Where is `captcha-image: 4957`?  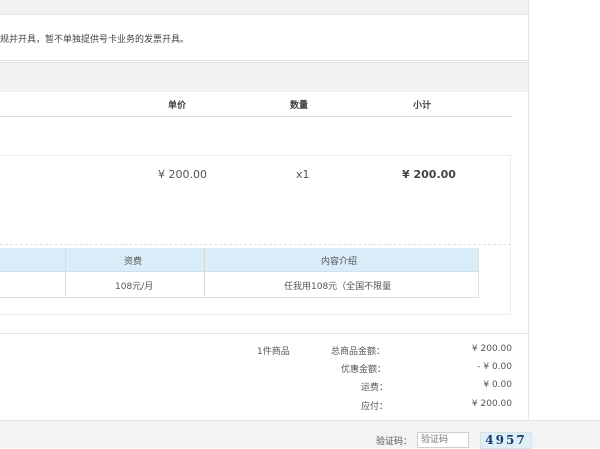
captcha-image: 4957 is located at coordinates (506, 440).